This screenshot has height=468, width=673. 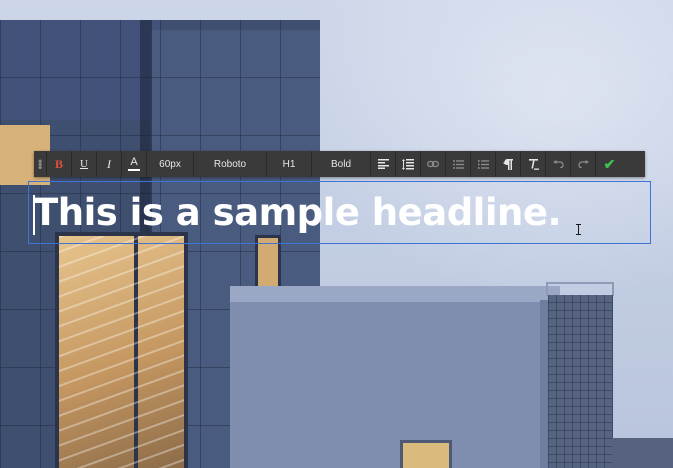 I want to click on clear-format-icon, so click(x=533, y=164).